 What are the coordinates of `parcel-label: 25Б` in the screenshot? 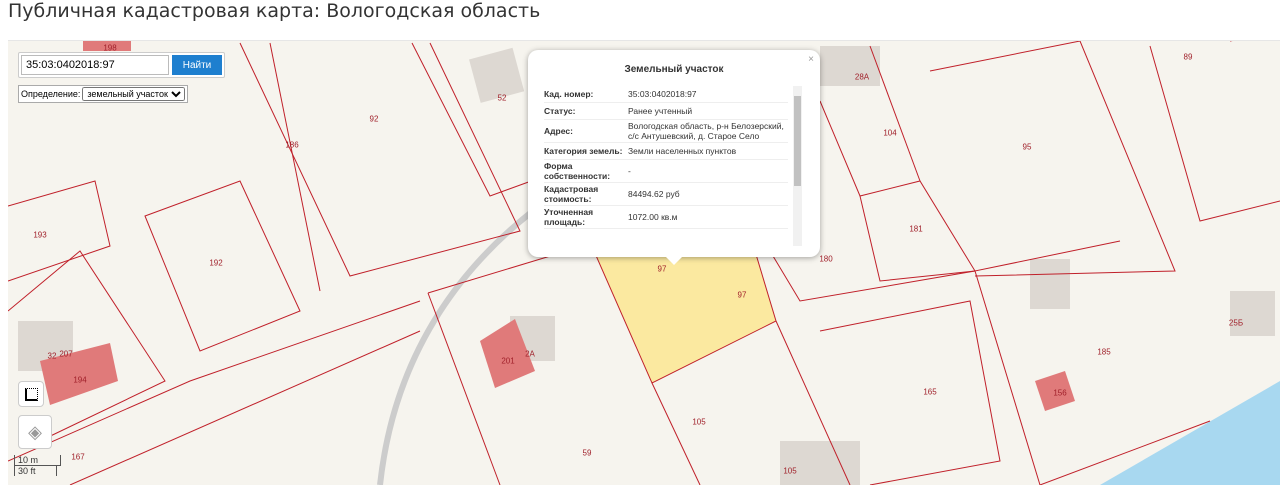 It's located at (1236, 323).